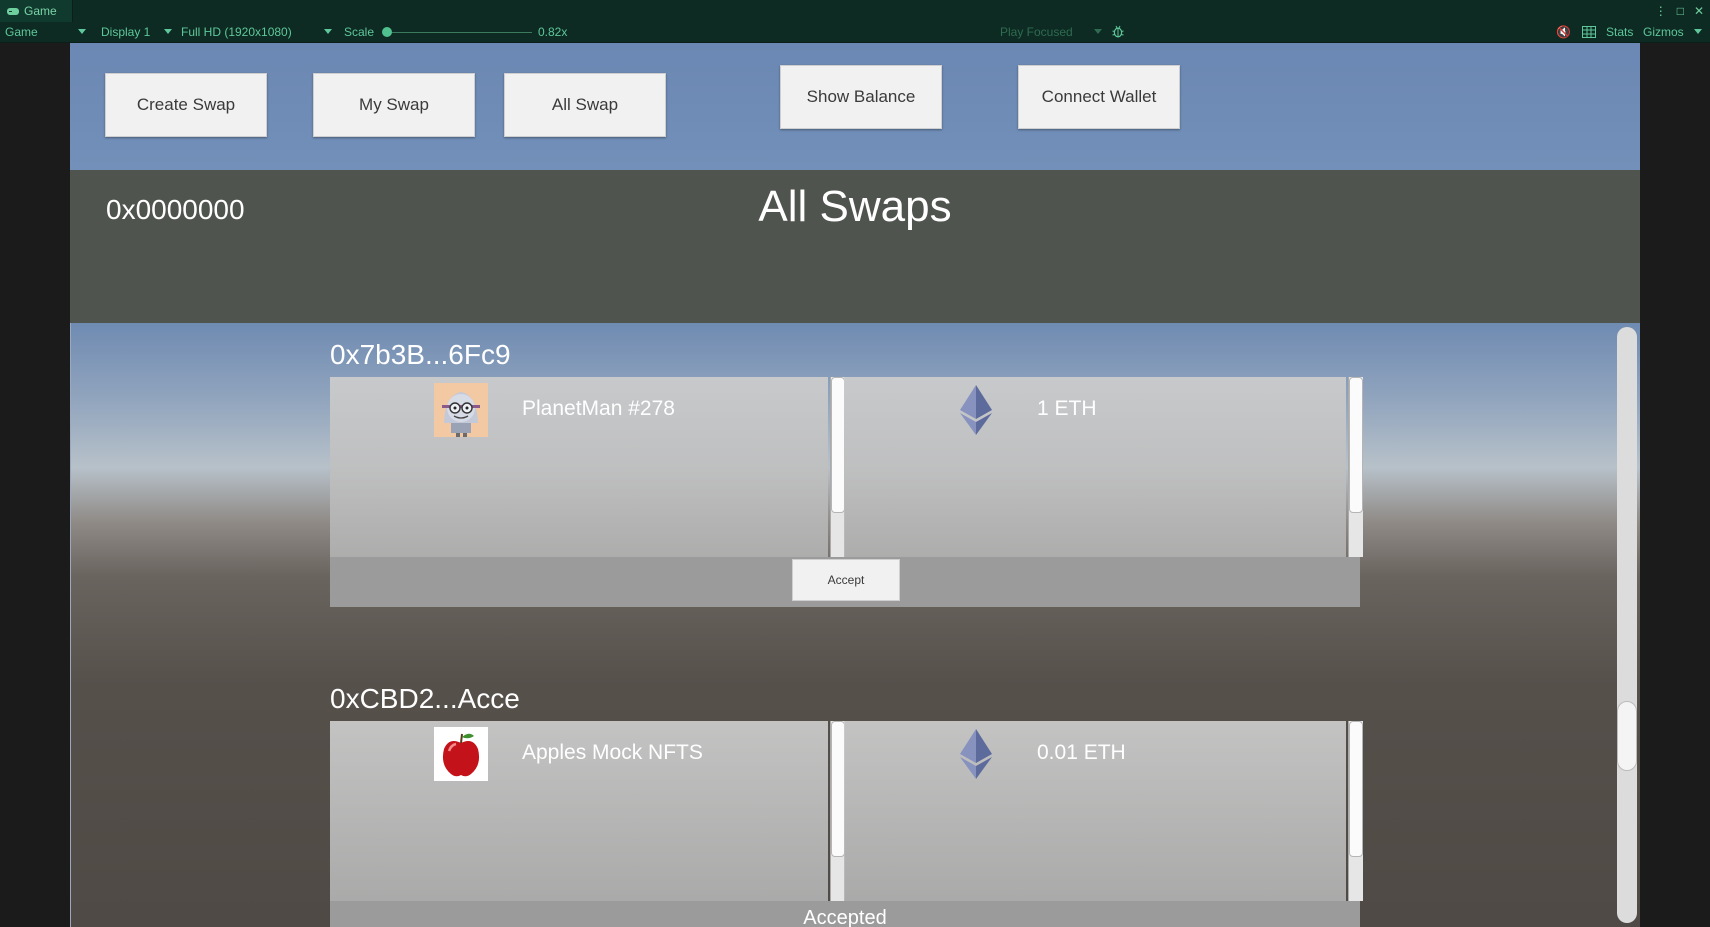 The width and height of the screenshot is (1710, 927). I want to click on requested-items-panel: 1 ETH, so click(1095, 467).